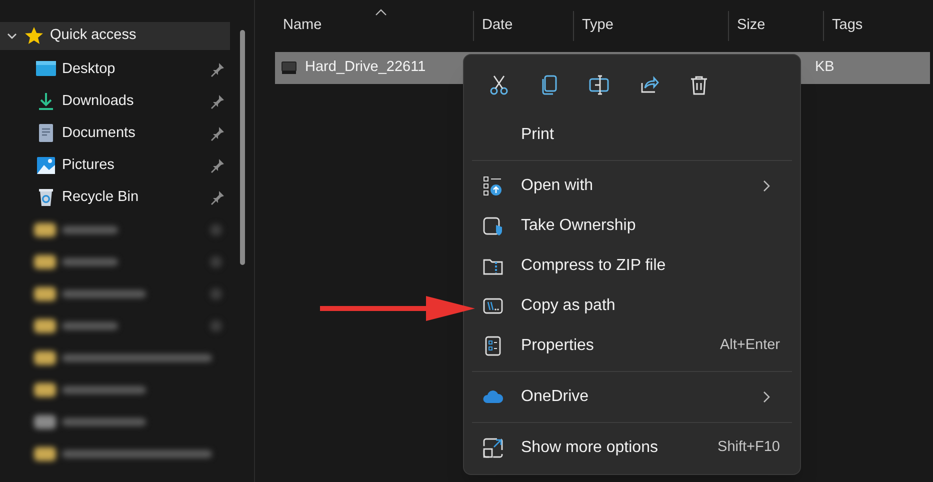 This screenshot has height=482, width=933. I want to click on menu-item: Show more options Shift+F10, so click(632, 448).